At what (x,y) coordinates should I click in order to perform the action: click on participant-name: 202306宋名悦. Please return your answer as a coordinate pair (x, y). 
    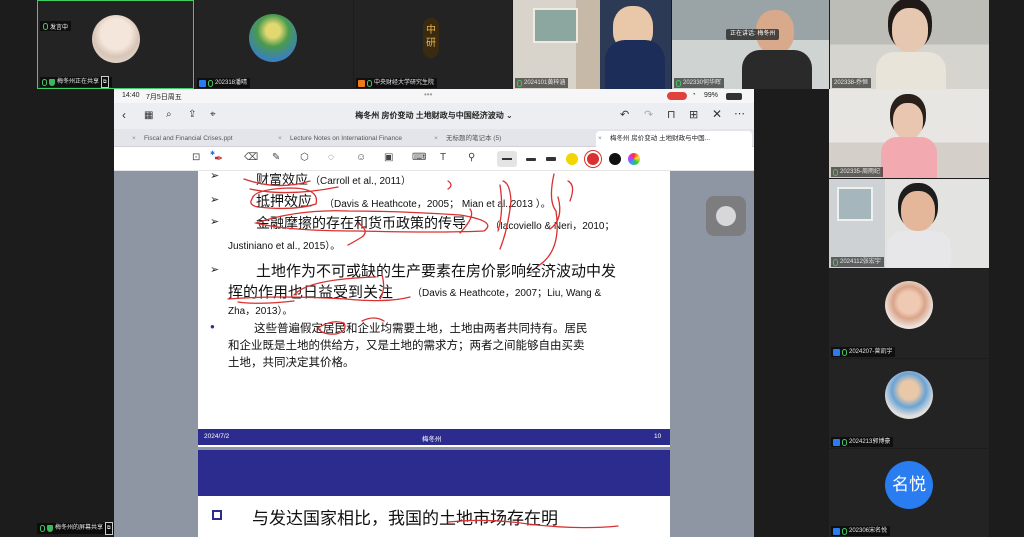
    Looking at the image, I should click on (861, 531).